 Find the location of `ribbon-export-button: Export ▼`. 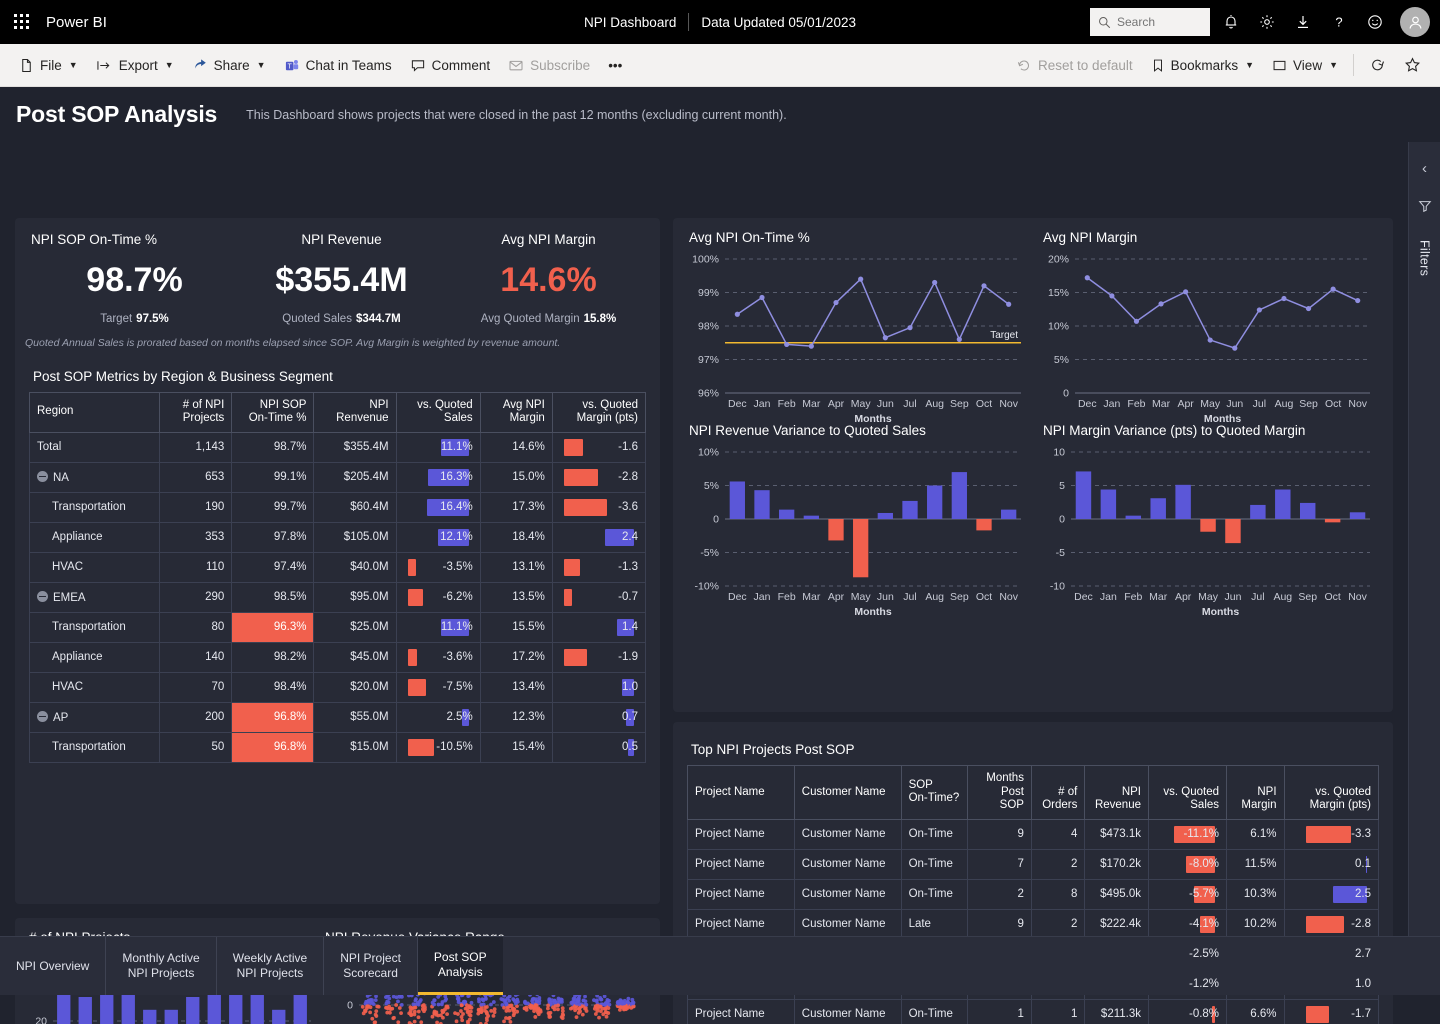

ribbon-export-button: Export ▼ is located at coordinates (135, 65).